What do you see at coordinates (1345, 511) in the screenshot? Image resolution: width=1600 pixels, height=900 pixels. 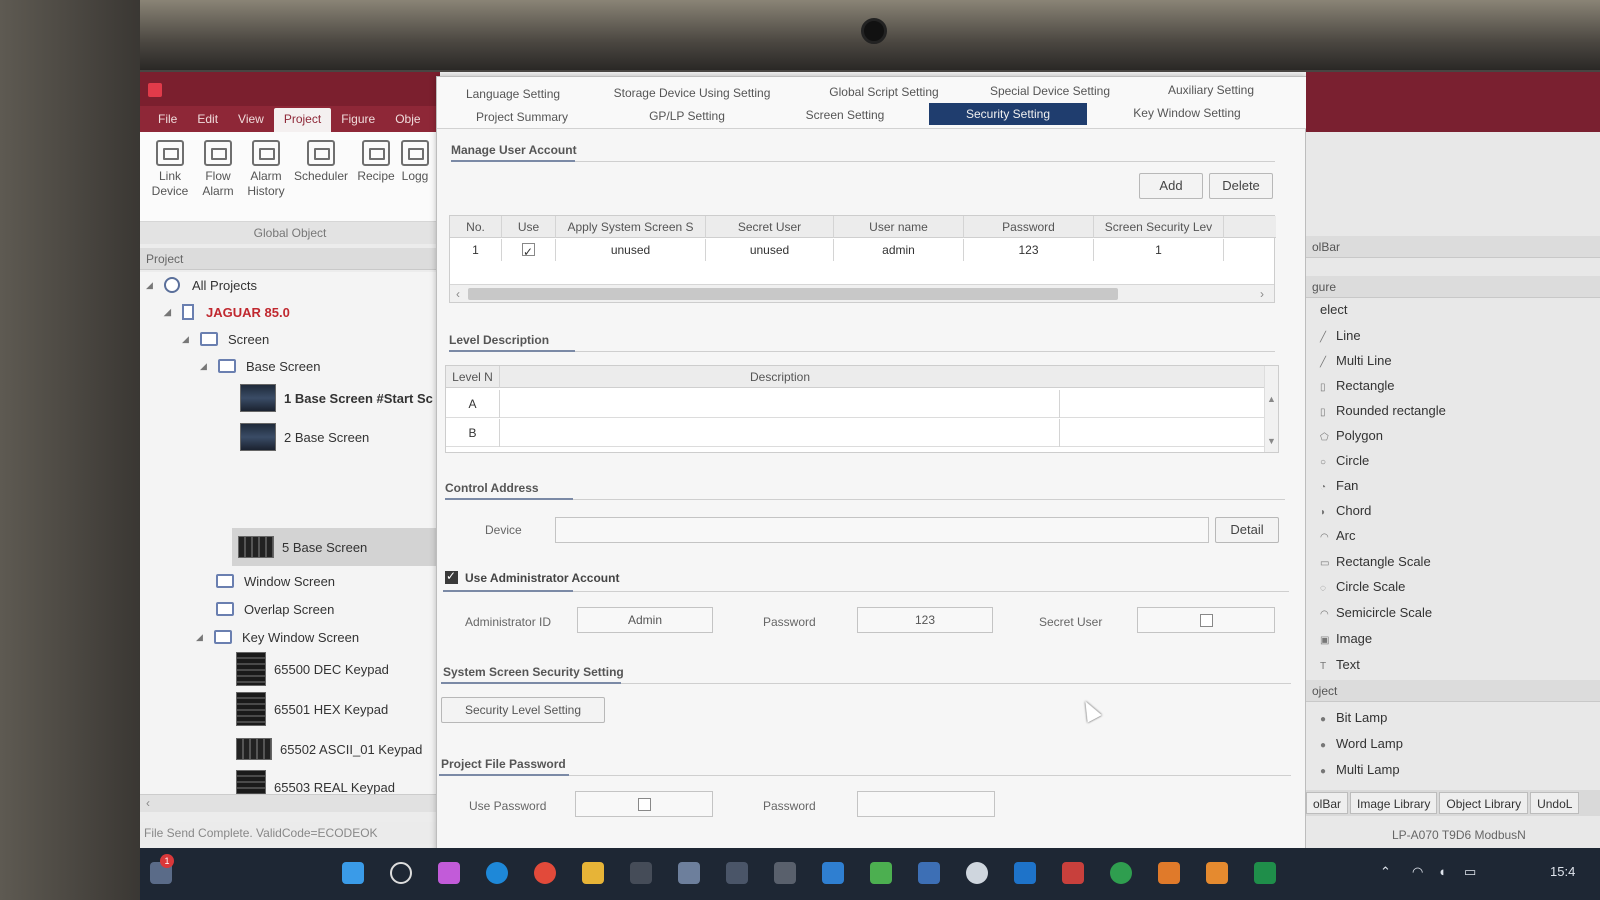 I see `figure-item-chord: ◗ Chord` at bounding box center [1345, 511].